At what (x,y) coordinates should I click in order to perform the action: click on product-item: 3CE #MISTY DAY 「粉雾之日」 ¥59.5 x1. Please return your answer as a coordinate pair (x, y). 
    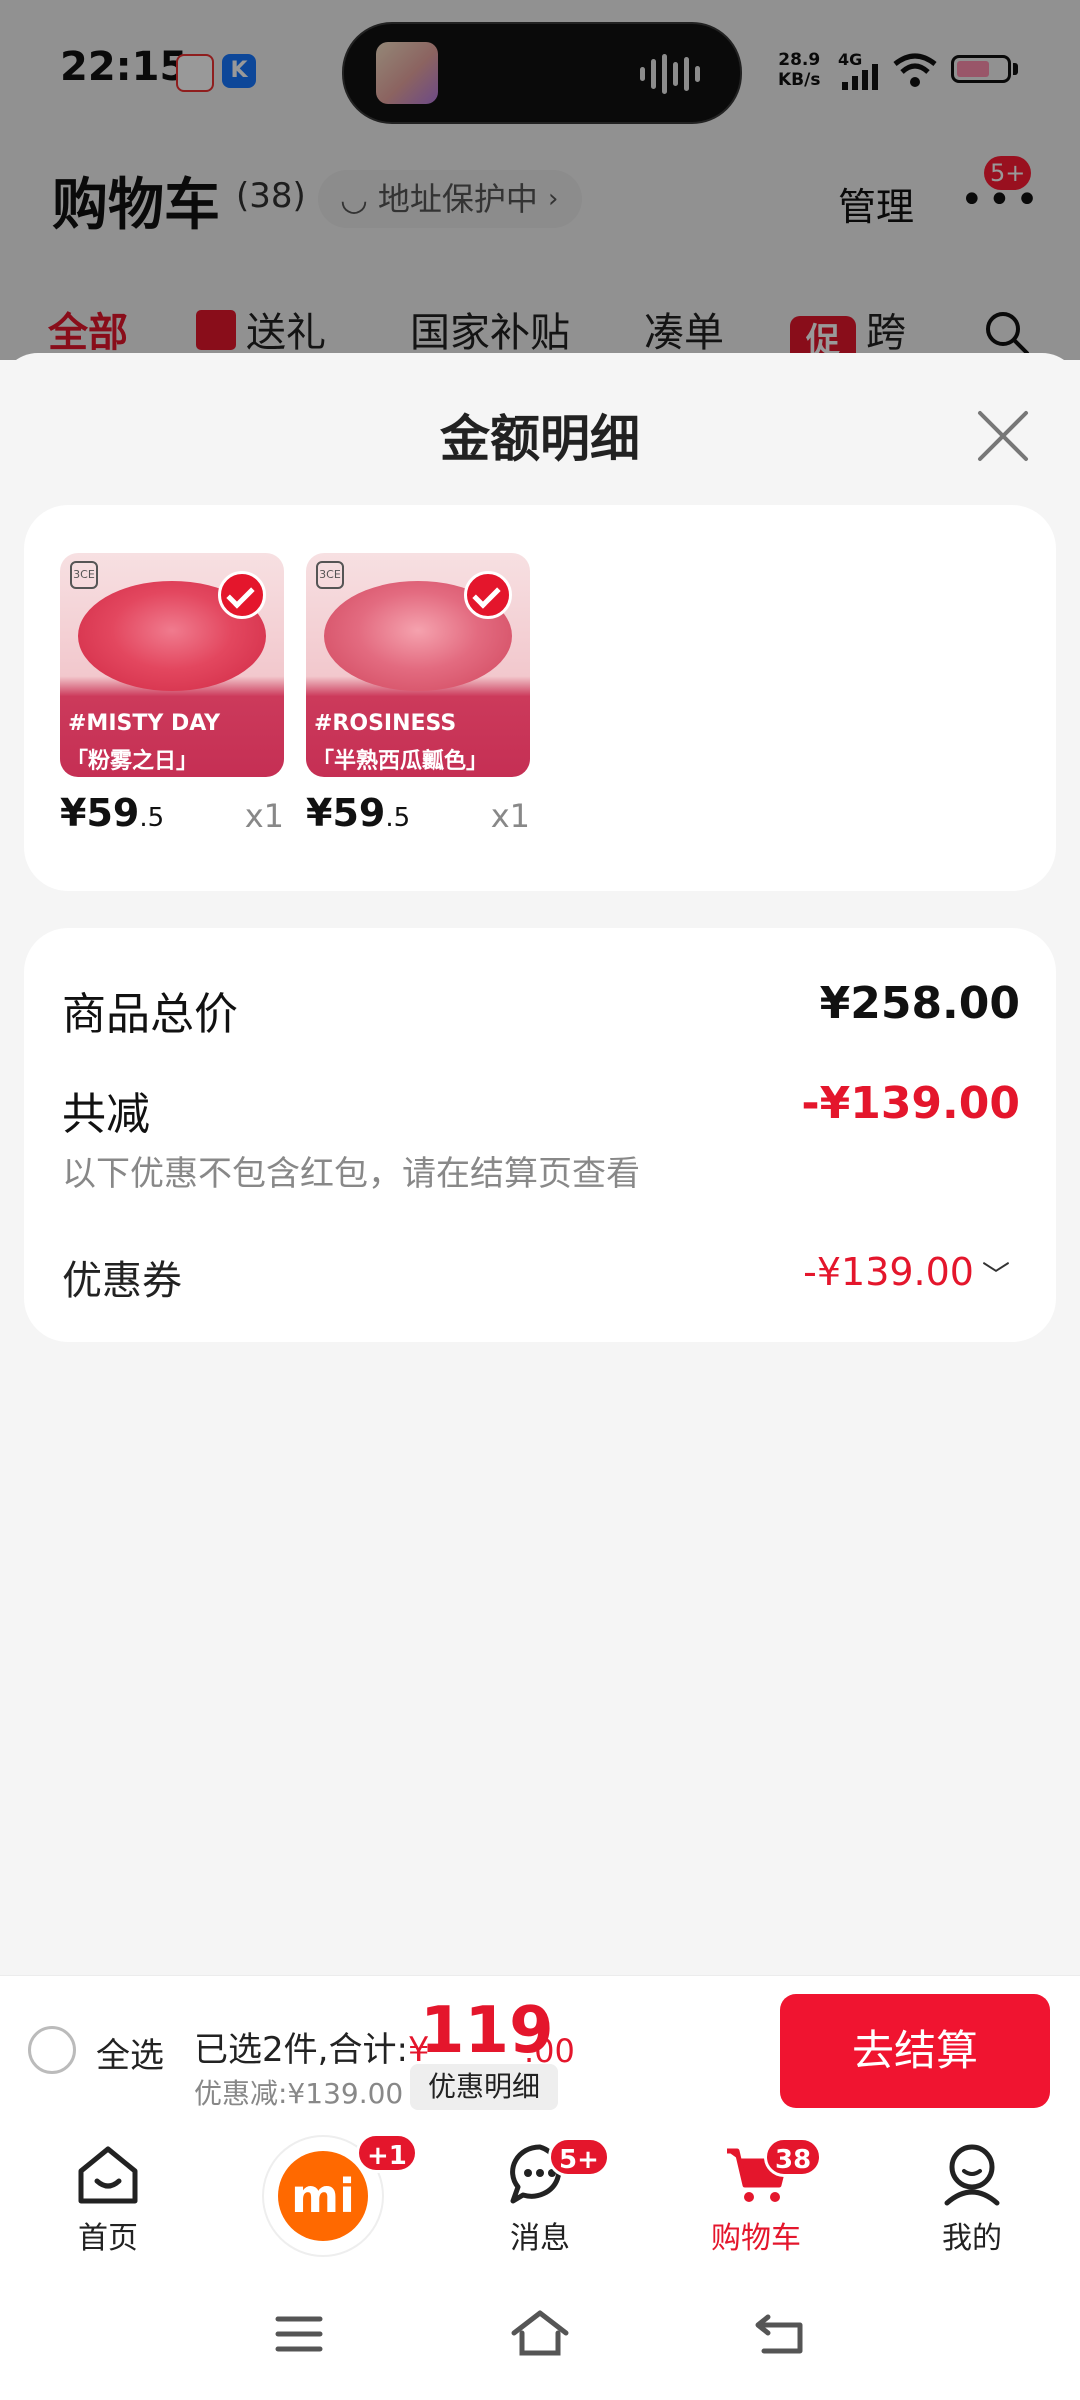
    Looking at the image, I should click on (172, 694).